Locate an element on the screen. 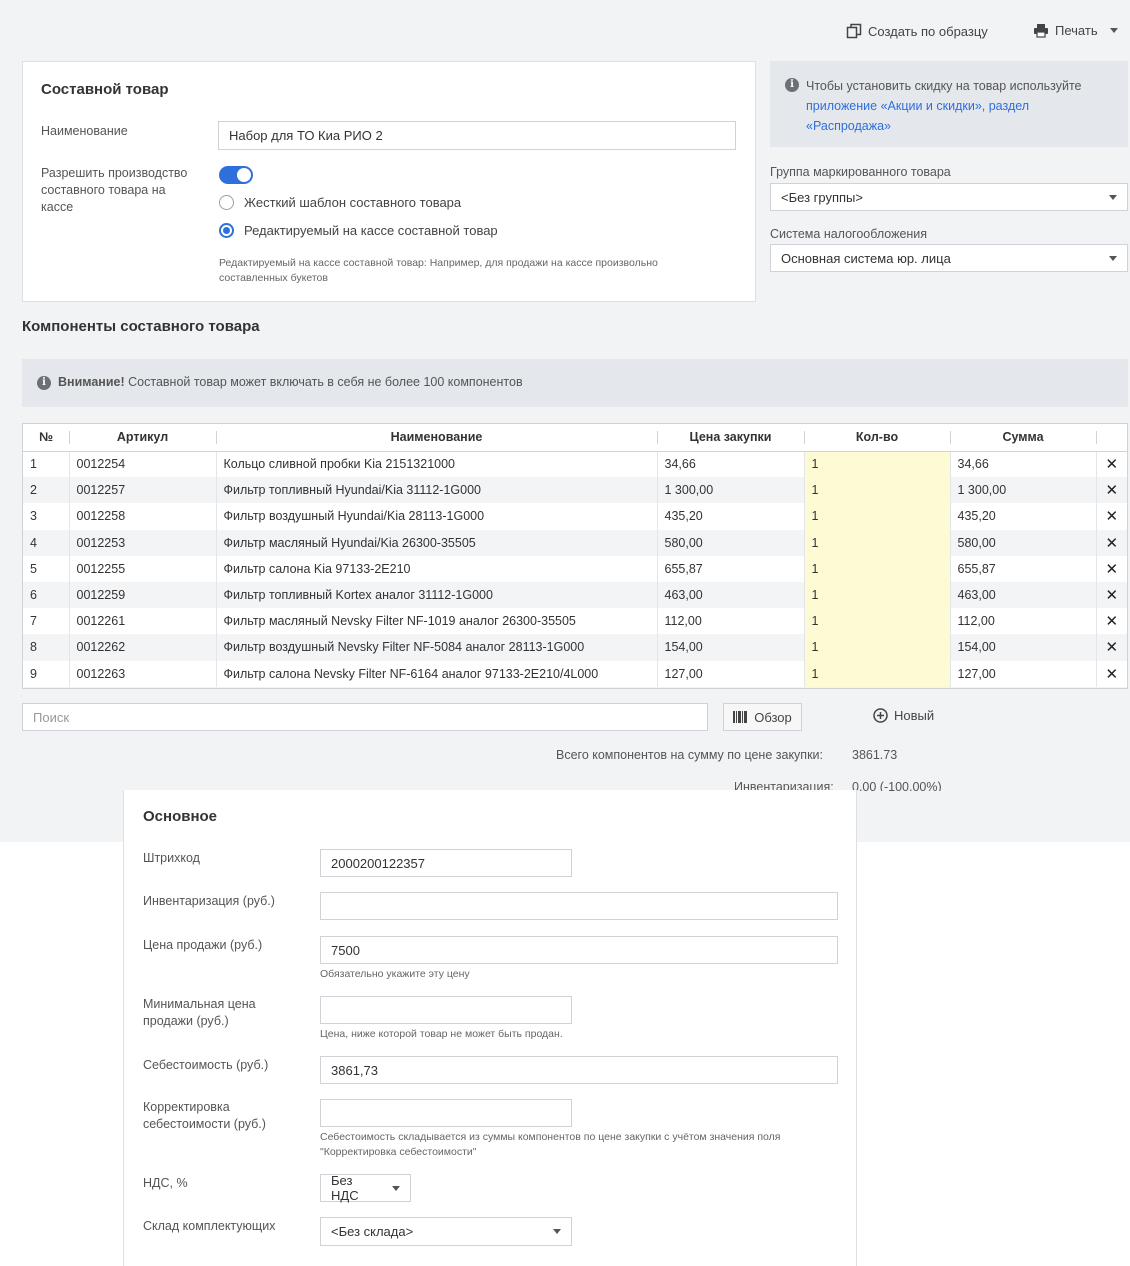 The image size is (1130, 1266). radio-rigid-template: Жесткий шаблон составного товара is located at coordinates (340, 202).